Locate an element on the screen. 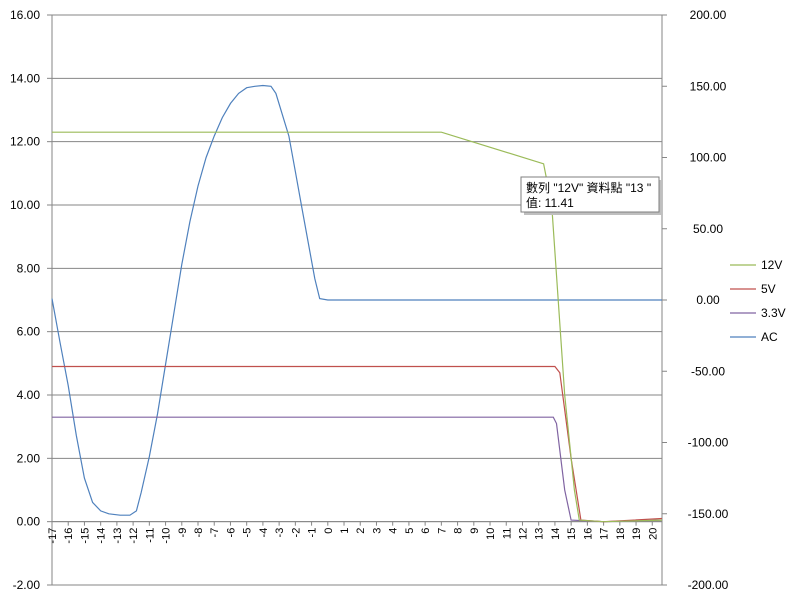  x-tick-label: 6 is located at coordinates (426, 531).